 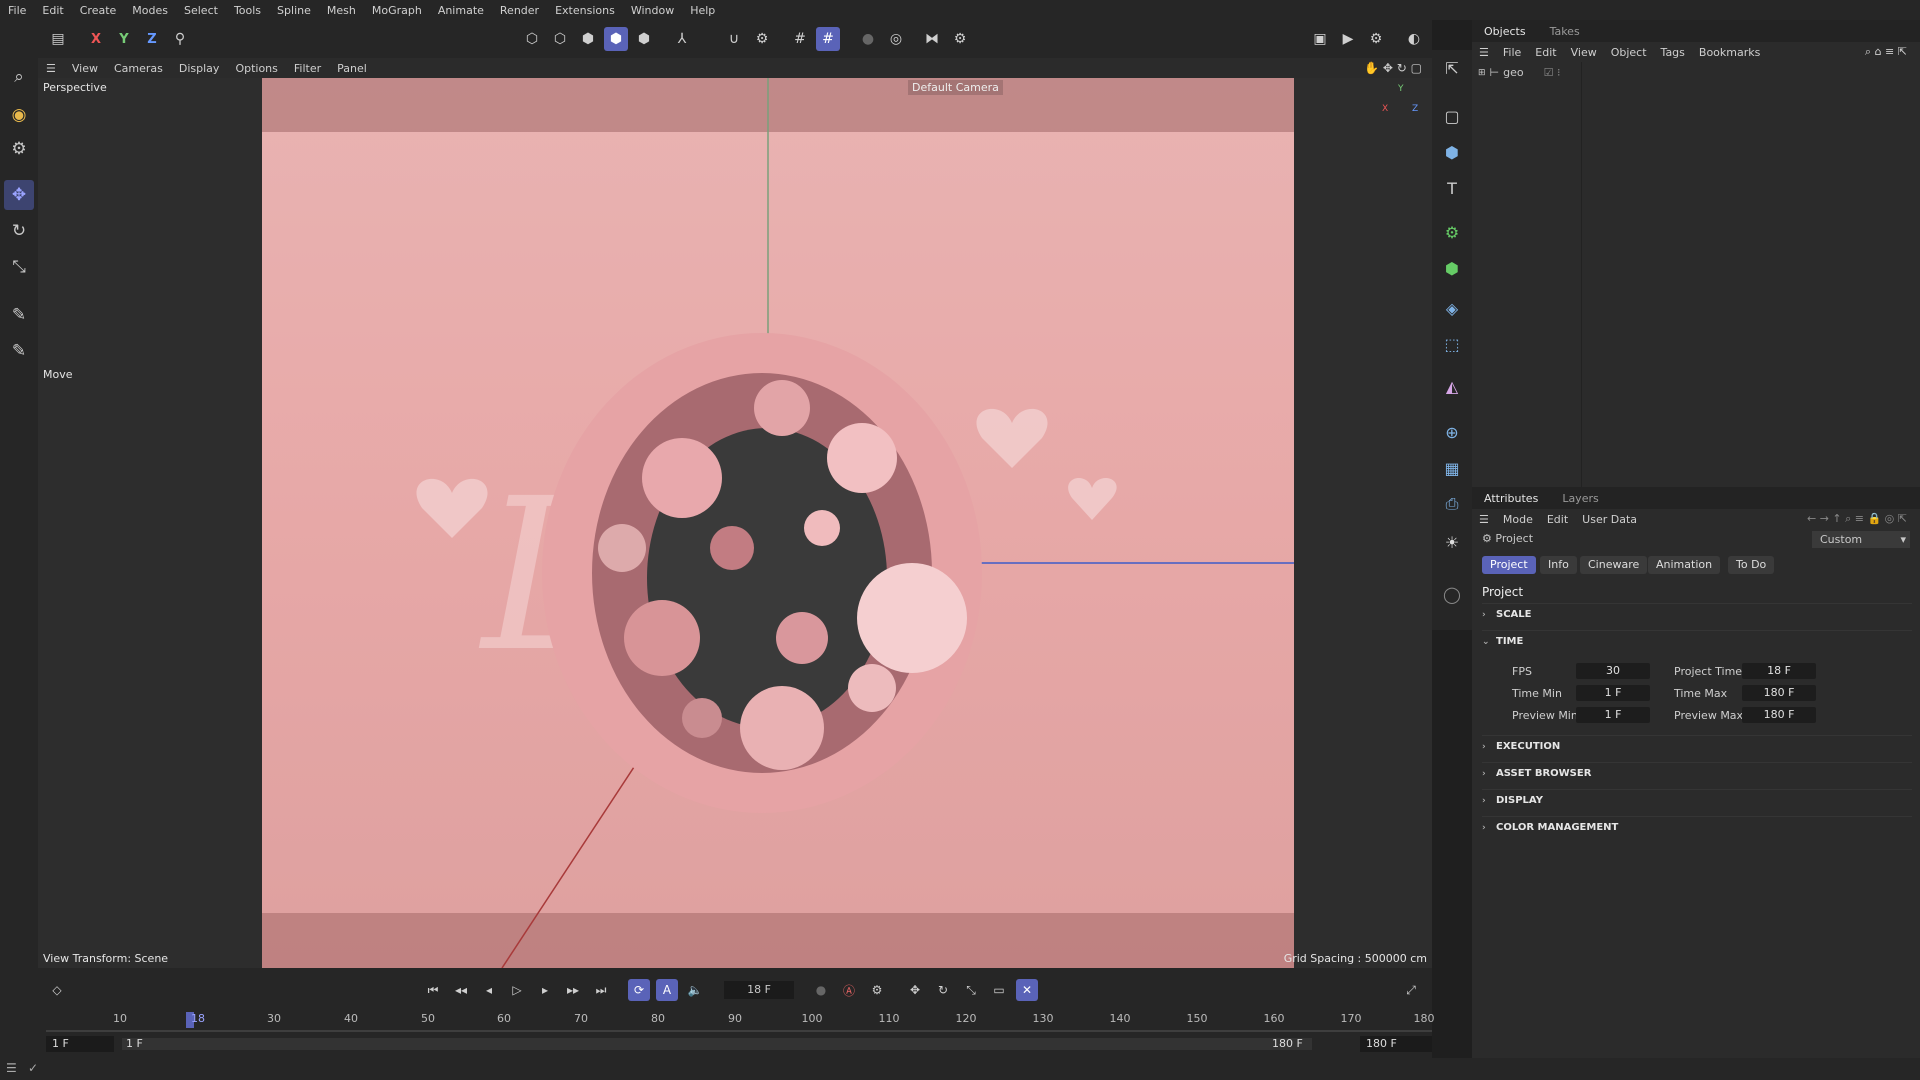 What do you see at coordinates (1512, 52) in the screenshot?
I see `om-menu-file: File` at bounding box center [1512, 52].